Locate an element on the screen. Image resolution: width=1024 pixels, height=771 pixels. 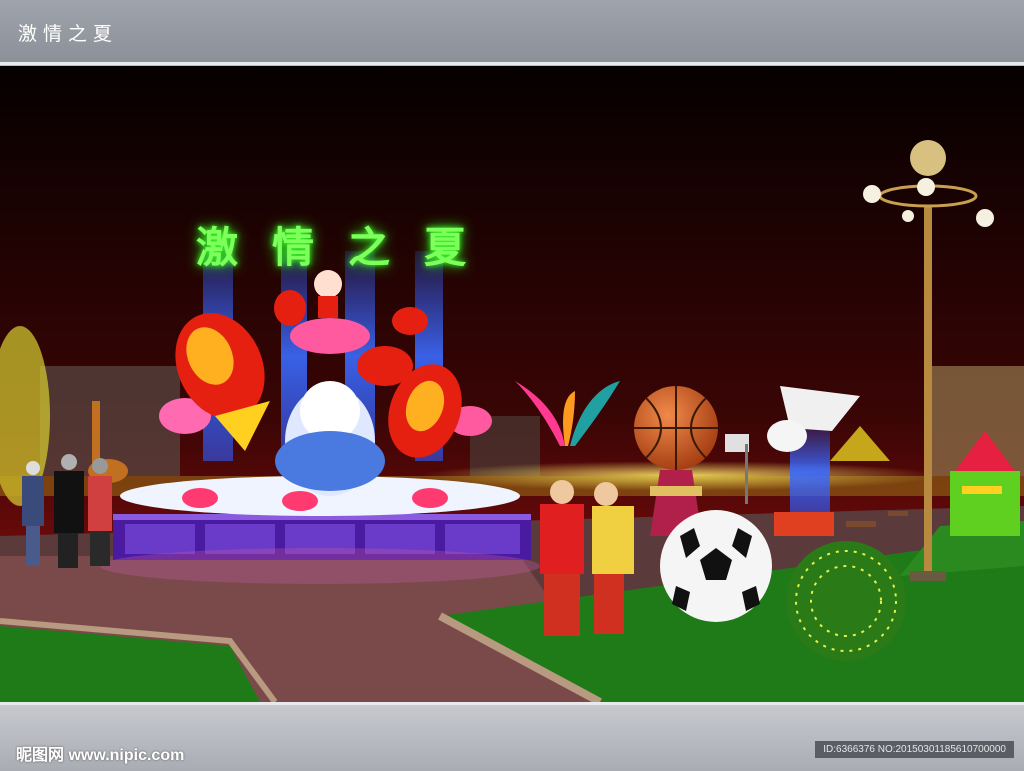
neon-char: 之 is located at coordinates (368, 247).